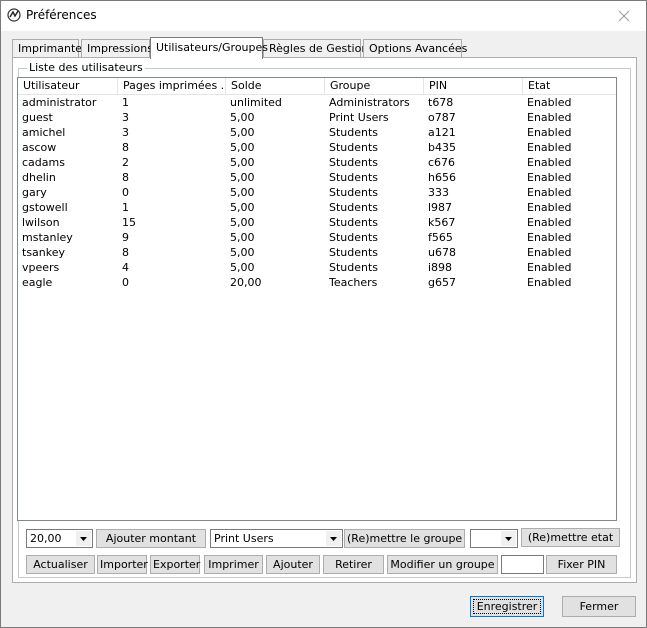 This screenshot has width=647, height=628. What do you see at coordinates (353, 282) in the screenshot?
I see `cell-groupe: Teachers` at bounding box center [353, 282].